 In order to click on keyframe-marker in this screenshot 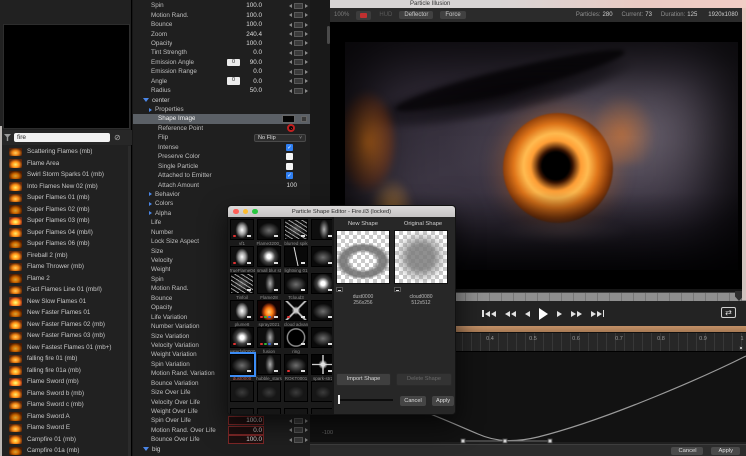, I will do `click(741, 348)`.